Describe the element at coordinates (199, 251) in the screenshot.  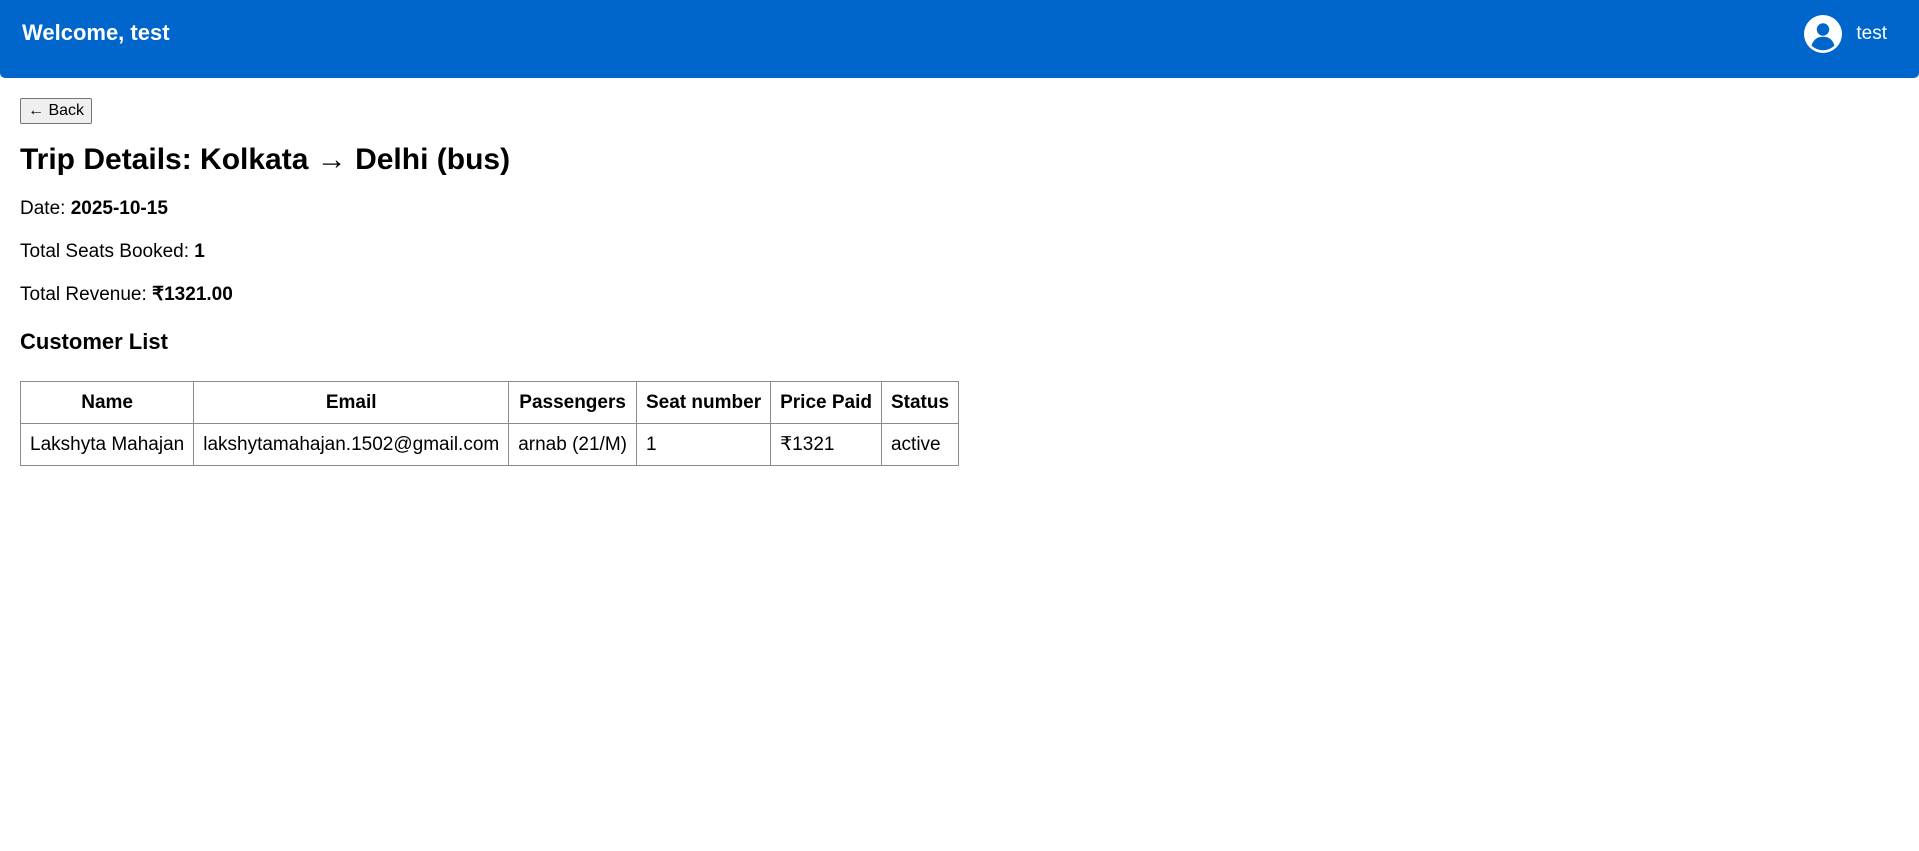
I see `seats-value: 1` at that location.